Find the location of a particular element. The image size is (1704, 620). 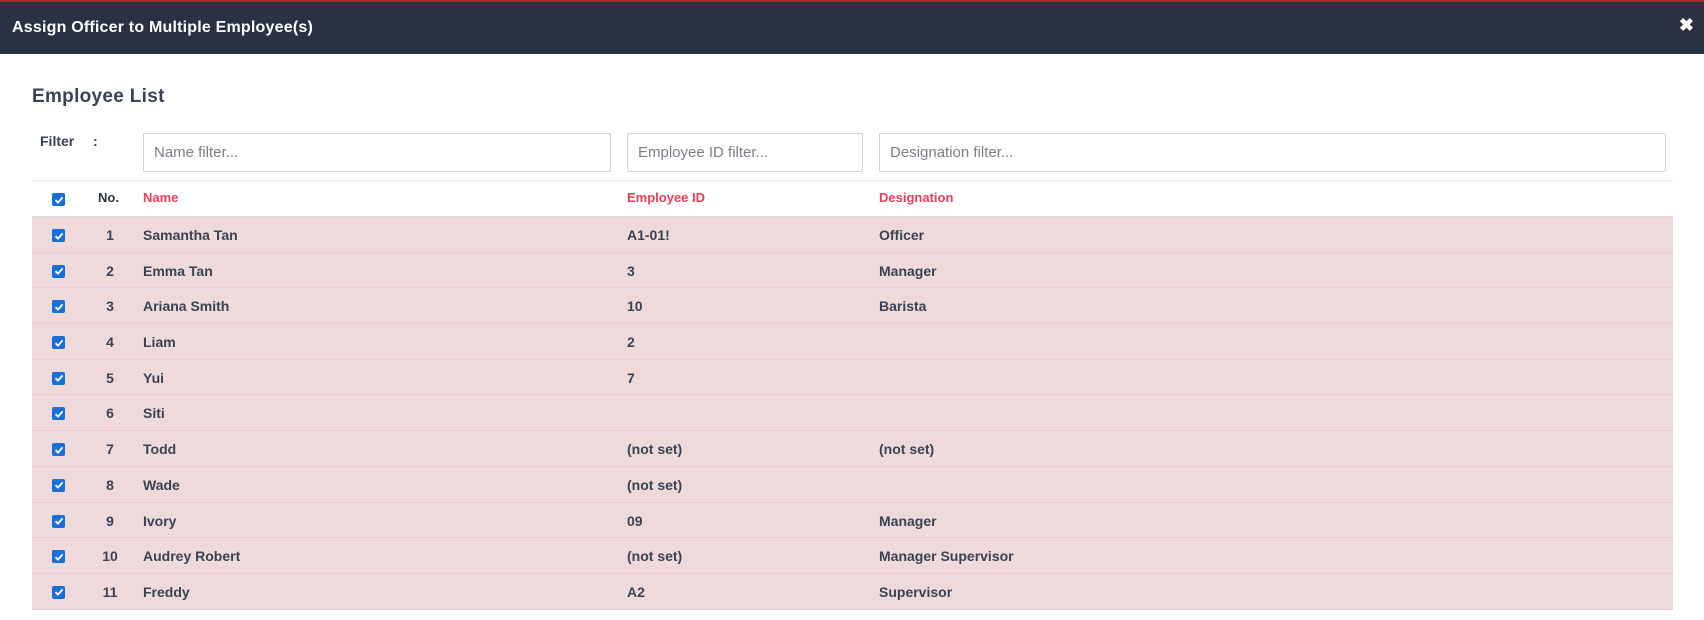

row-number: 3 is located at coordinates (110, 306).